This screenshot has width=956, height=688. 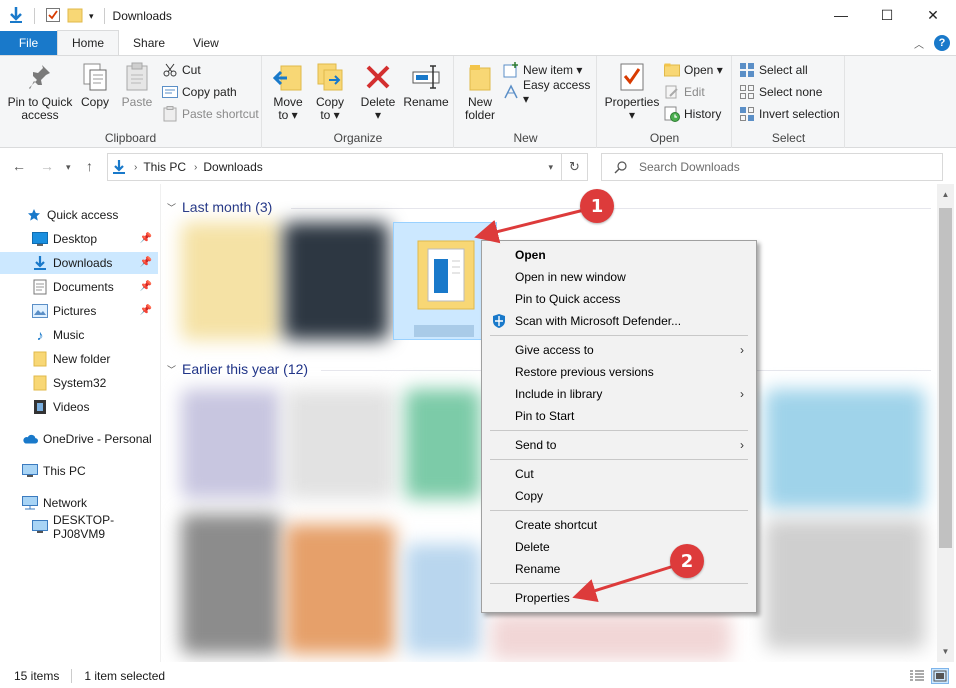 I want to click on scrollbar-thumb, so click(x=945, y=378).